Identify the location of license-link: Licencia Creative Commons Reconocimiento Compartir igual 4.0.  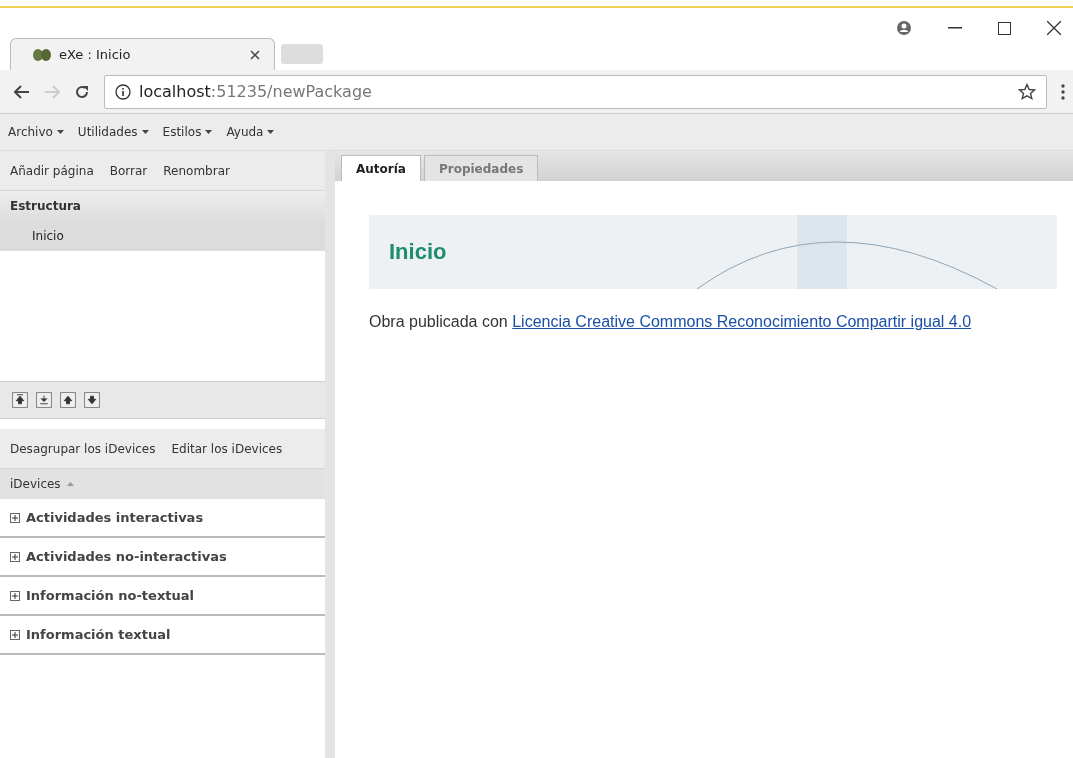
(742, 321).